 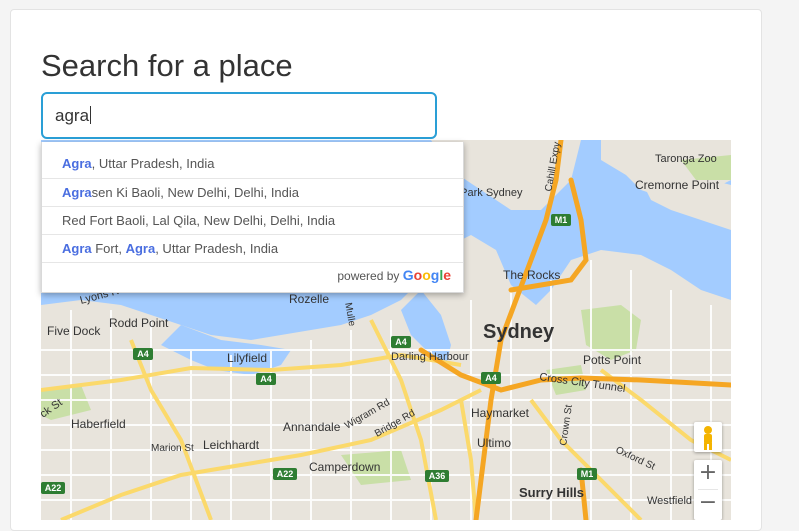 I want to click on label-cremorne: Cremorne Point, so click(x=677, y=185).